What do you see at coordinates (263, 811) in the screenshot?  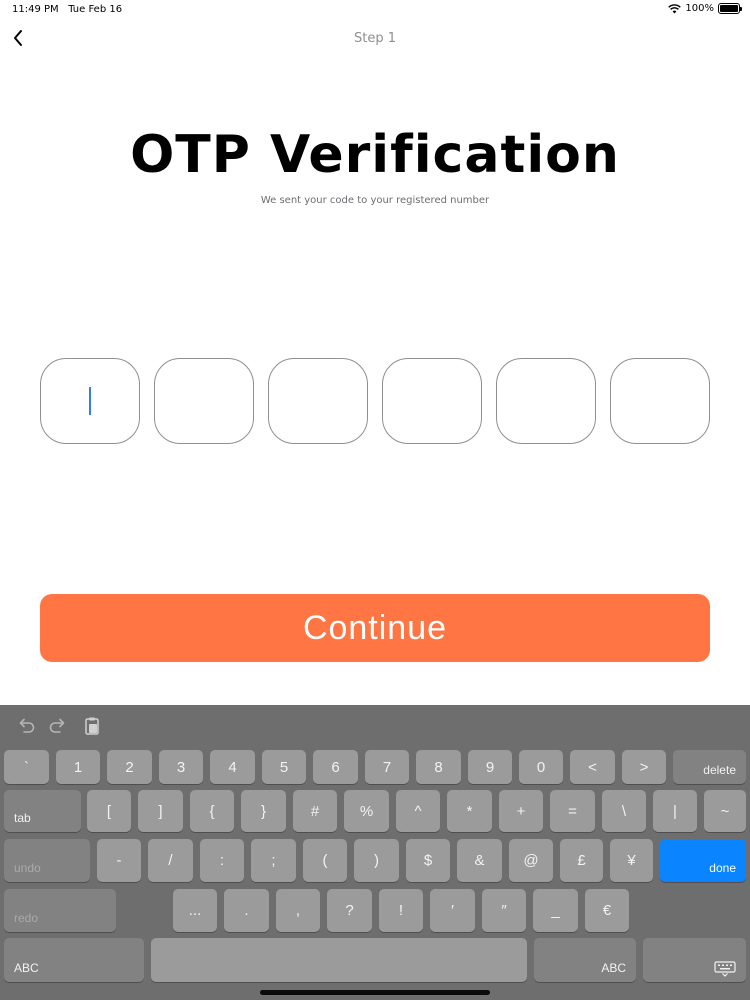 I see `key: }` at bounding box center [263, 811].